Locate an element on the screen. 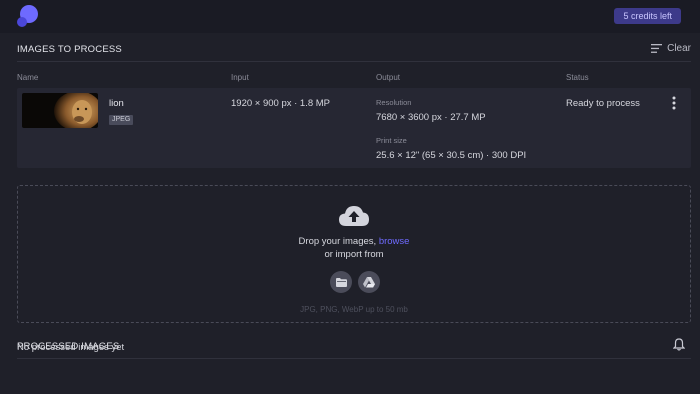 The height and width of the screenshot is (394, 700). file-name: lion is located at coordinates (116, 103).